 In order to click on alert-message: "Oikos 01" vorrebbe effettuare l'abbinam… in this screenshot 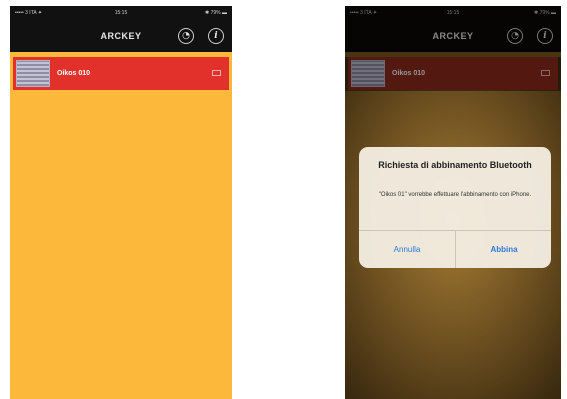, I will do `click(455, 195)`.